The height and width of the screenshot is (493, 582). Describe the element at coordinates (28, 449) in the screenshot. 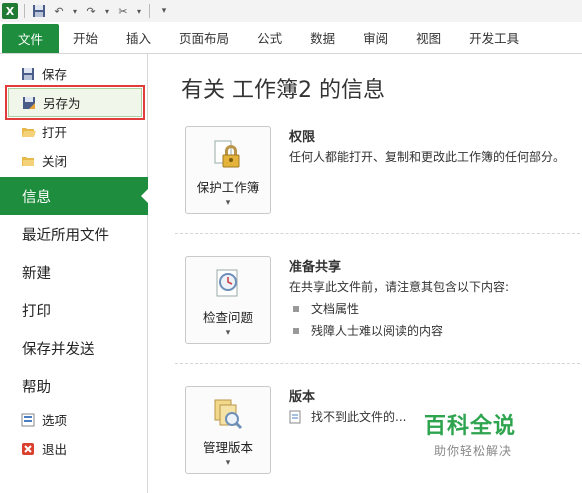

I see `exit-icon` at that location.